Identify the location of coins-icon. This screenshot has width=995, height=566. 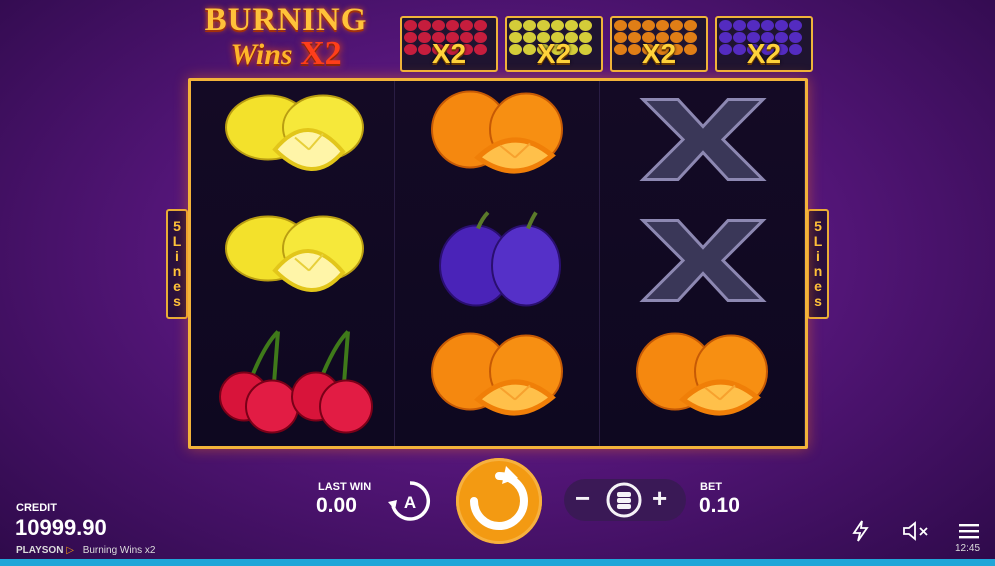
(624, 500).